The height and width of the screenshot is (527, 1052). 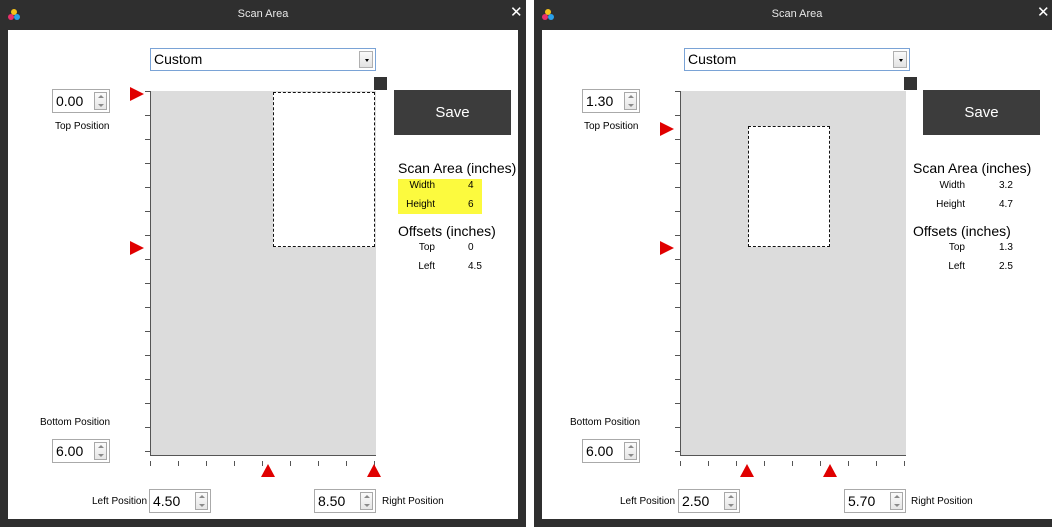 I want to click on right-position-input: 5.70, so click(x=875, y=501).